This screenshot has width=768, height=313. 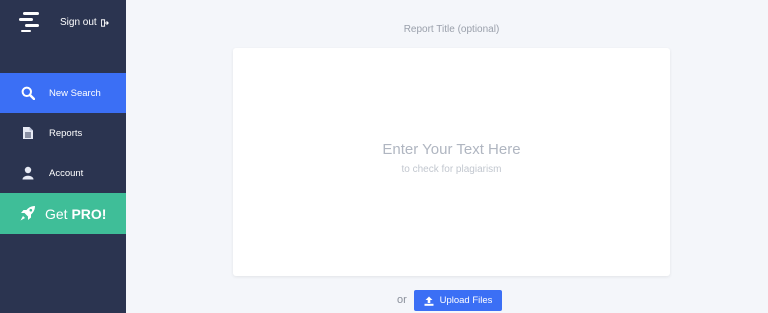 What do you see at coordinates (28, 173) in the screenshot?
I see `user-icon` at bounding box center [28, 173].